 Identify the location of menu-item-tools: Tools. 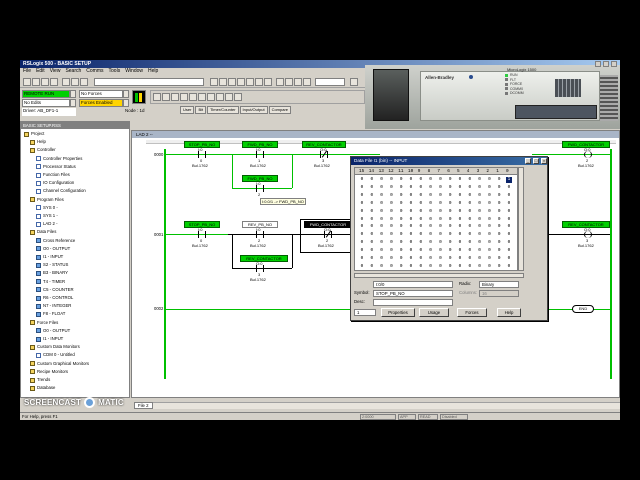
(115, 71).